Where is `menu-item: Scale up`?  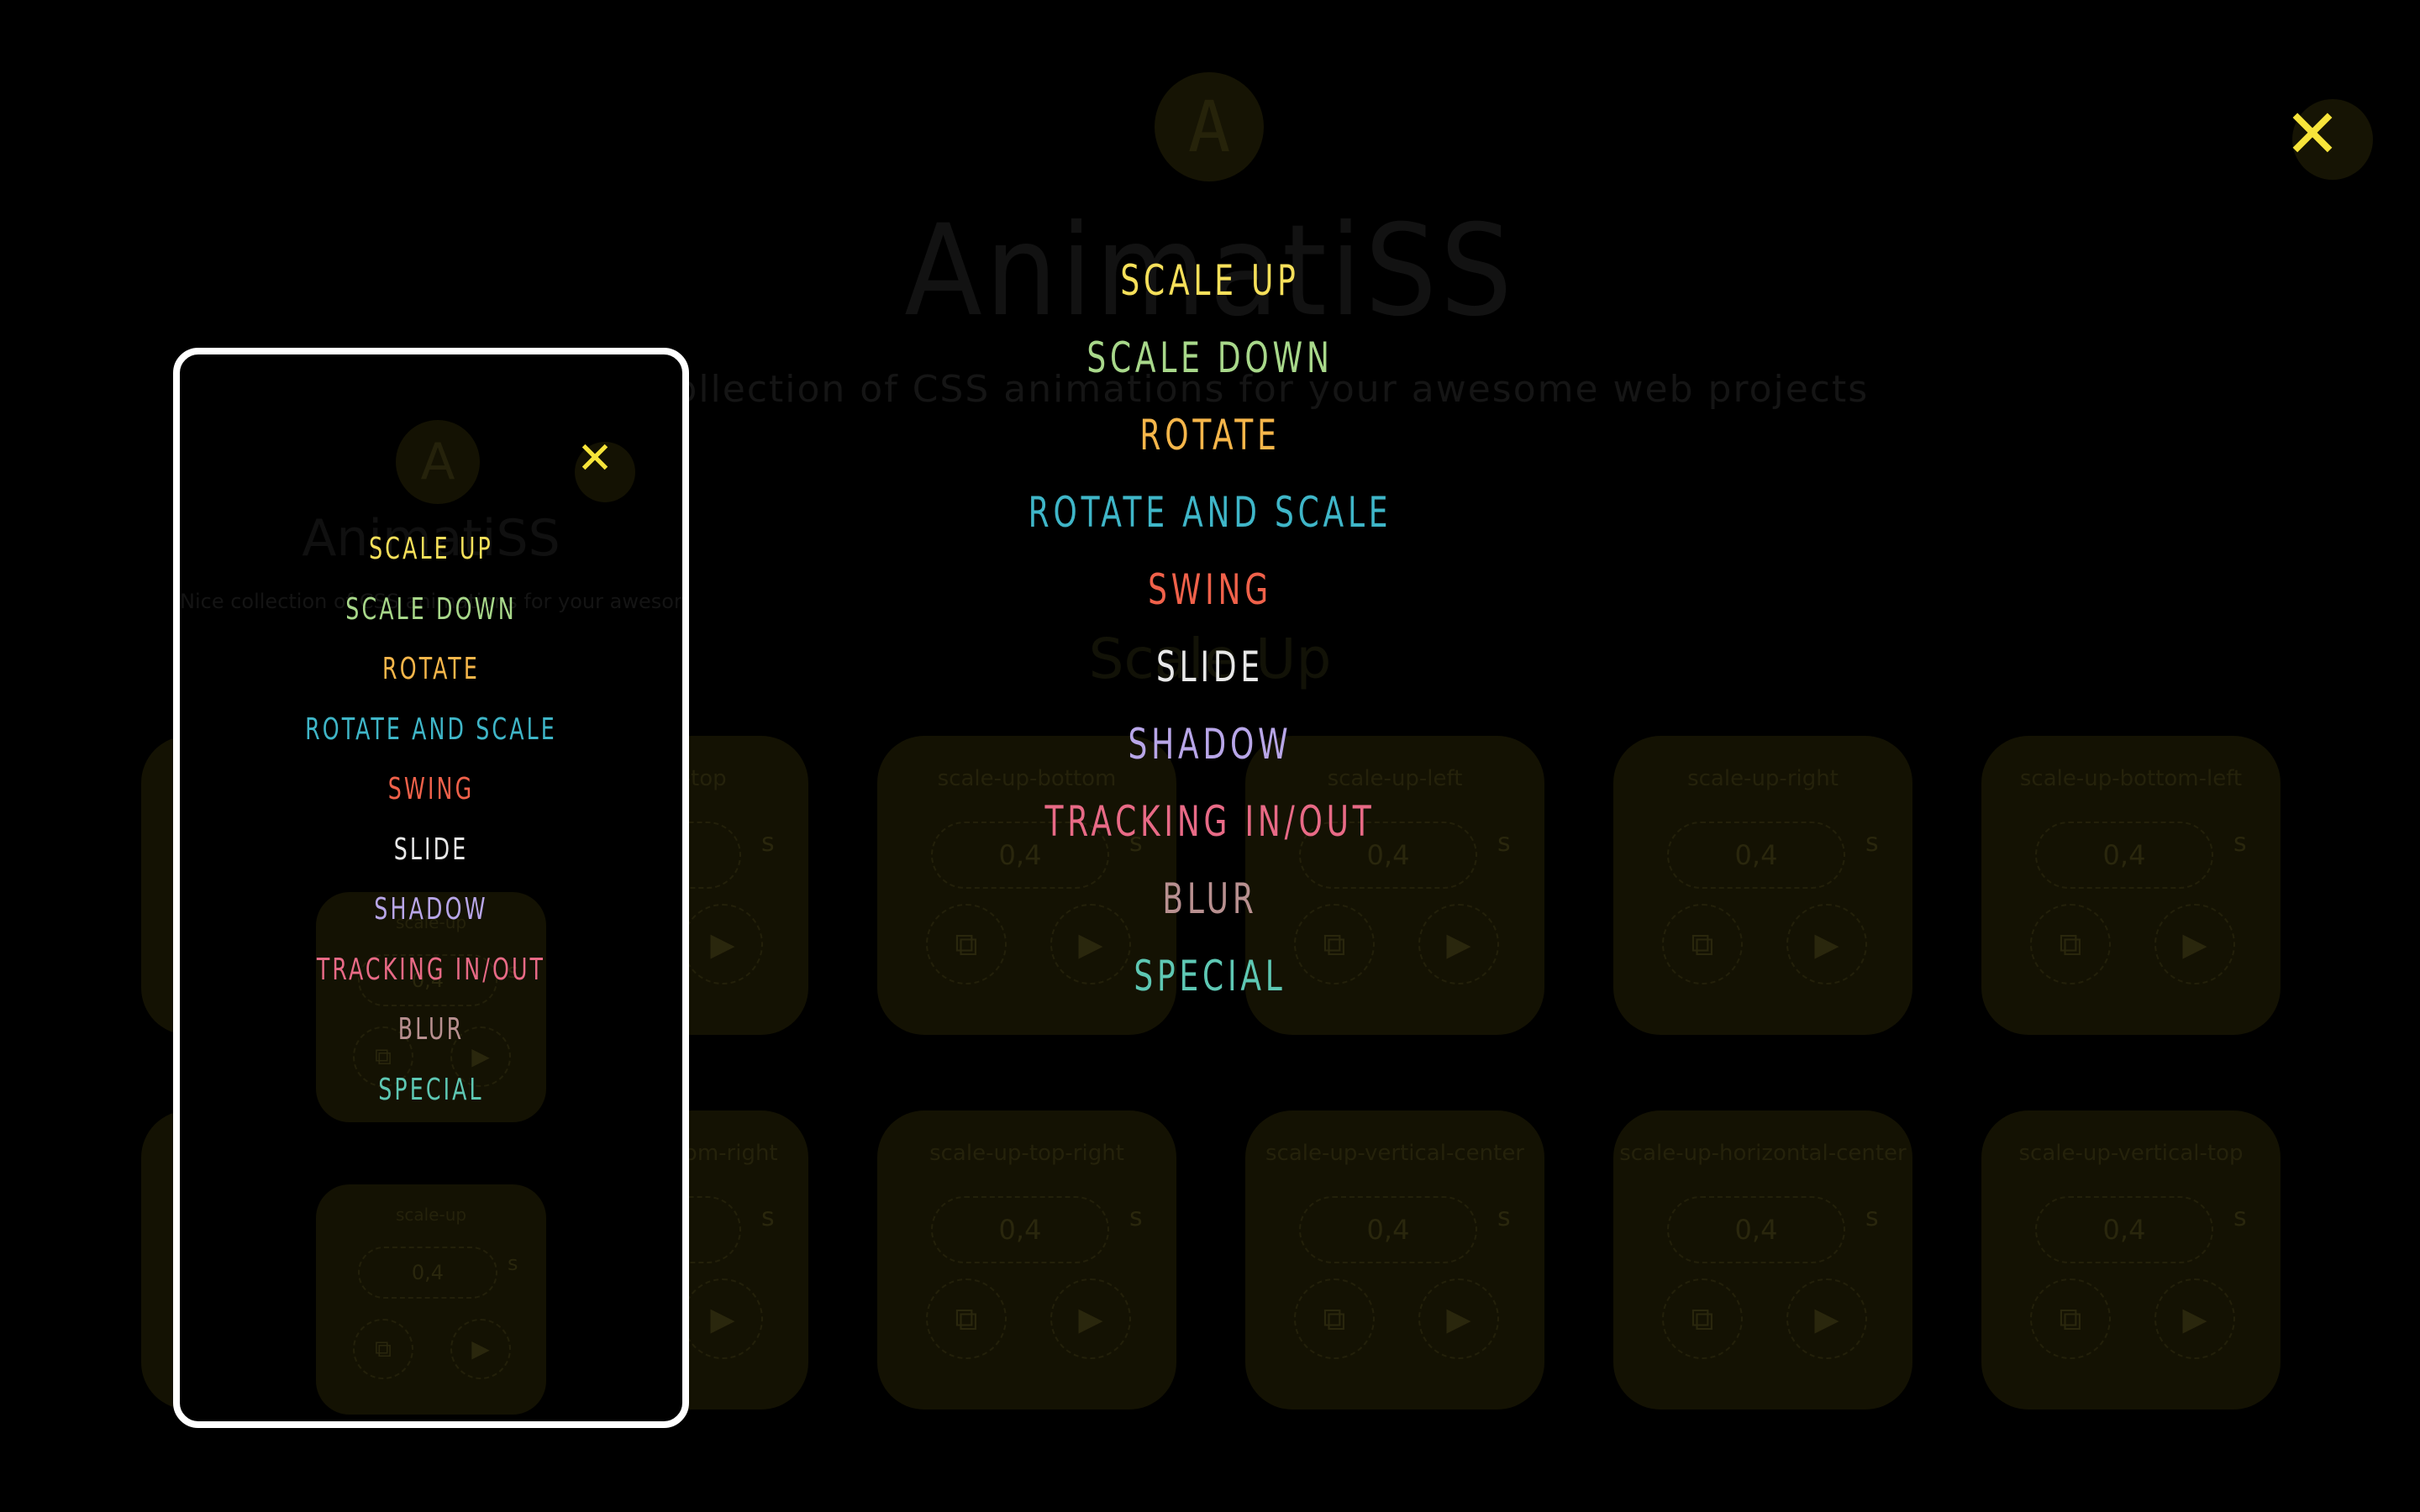
menu-item: Scale up is located at coordinates (1210, 280).